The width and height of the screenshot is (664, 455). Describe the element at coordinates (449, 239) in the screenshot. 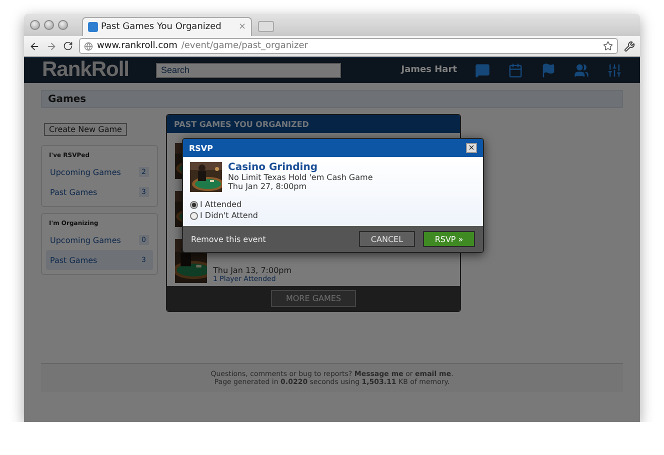

I see `rsvp-button: RSVP »` at that location.